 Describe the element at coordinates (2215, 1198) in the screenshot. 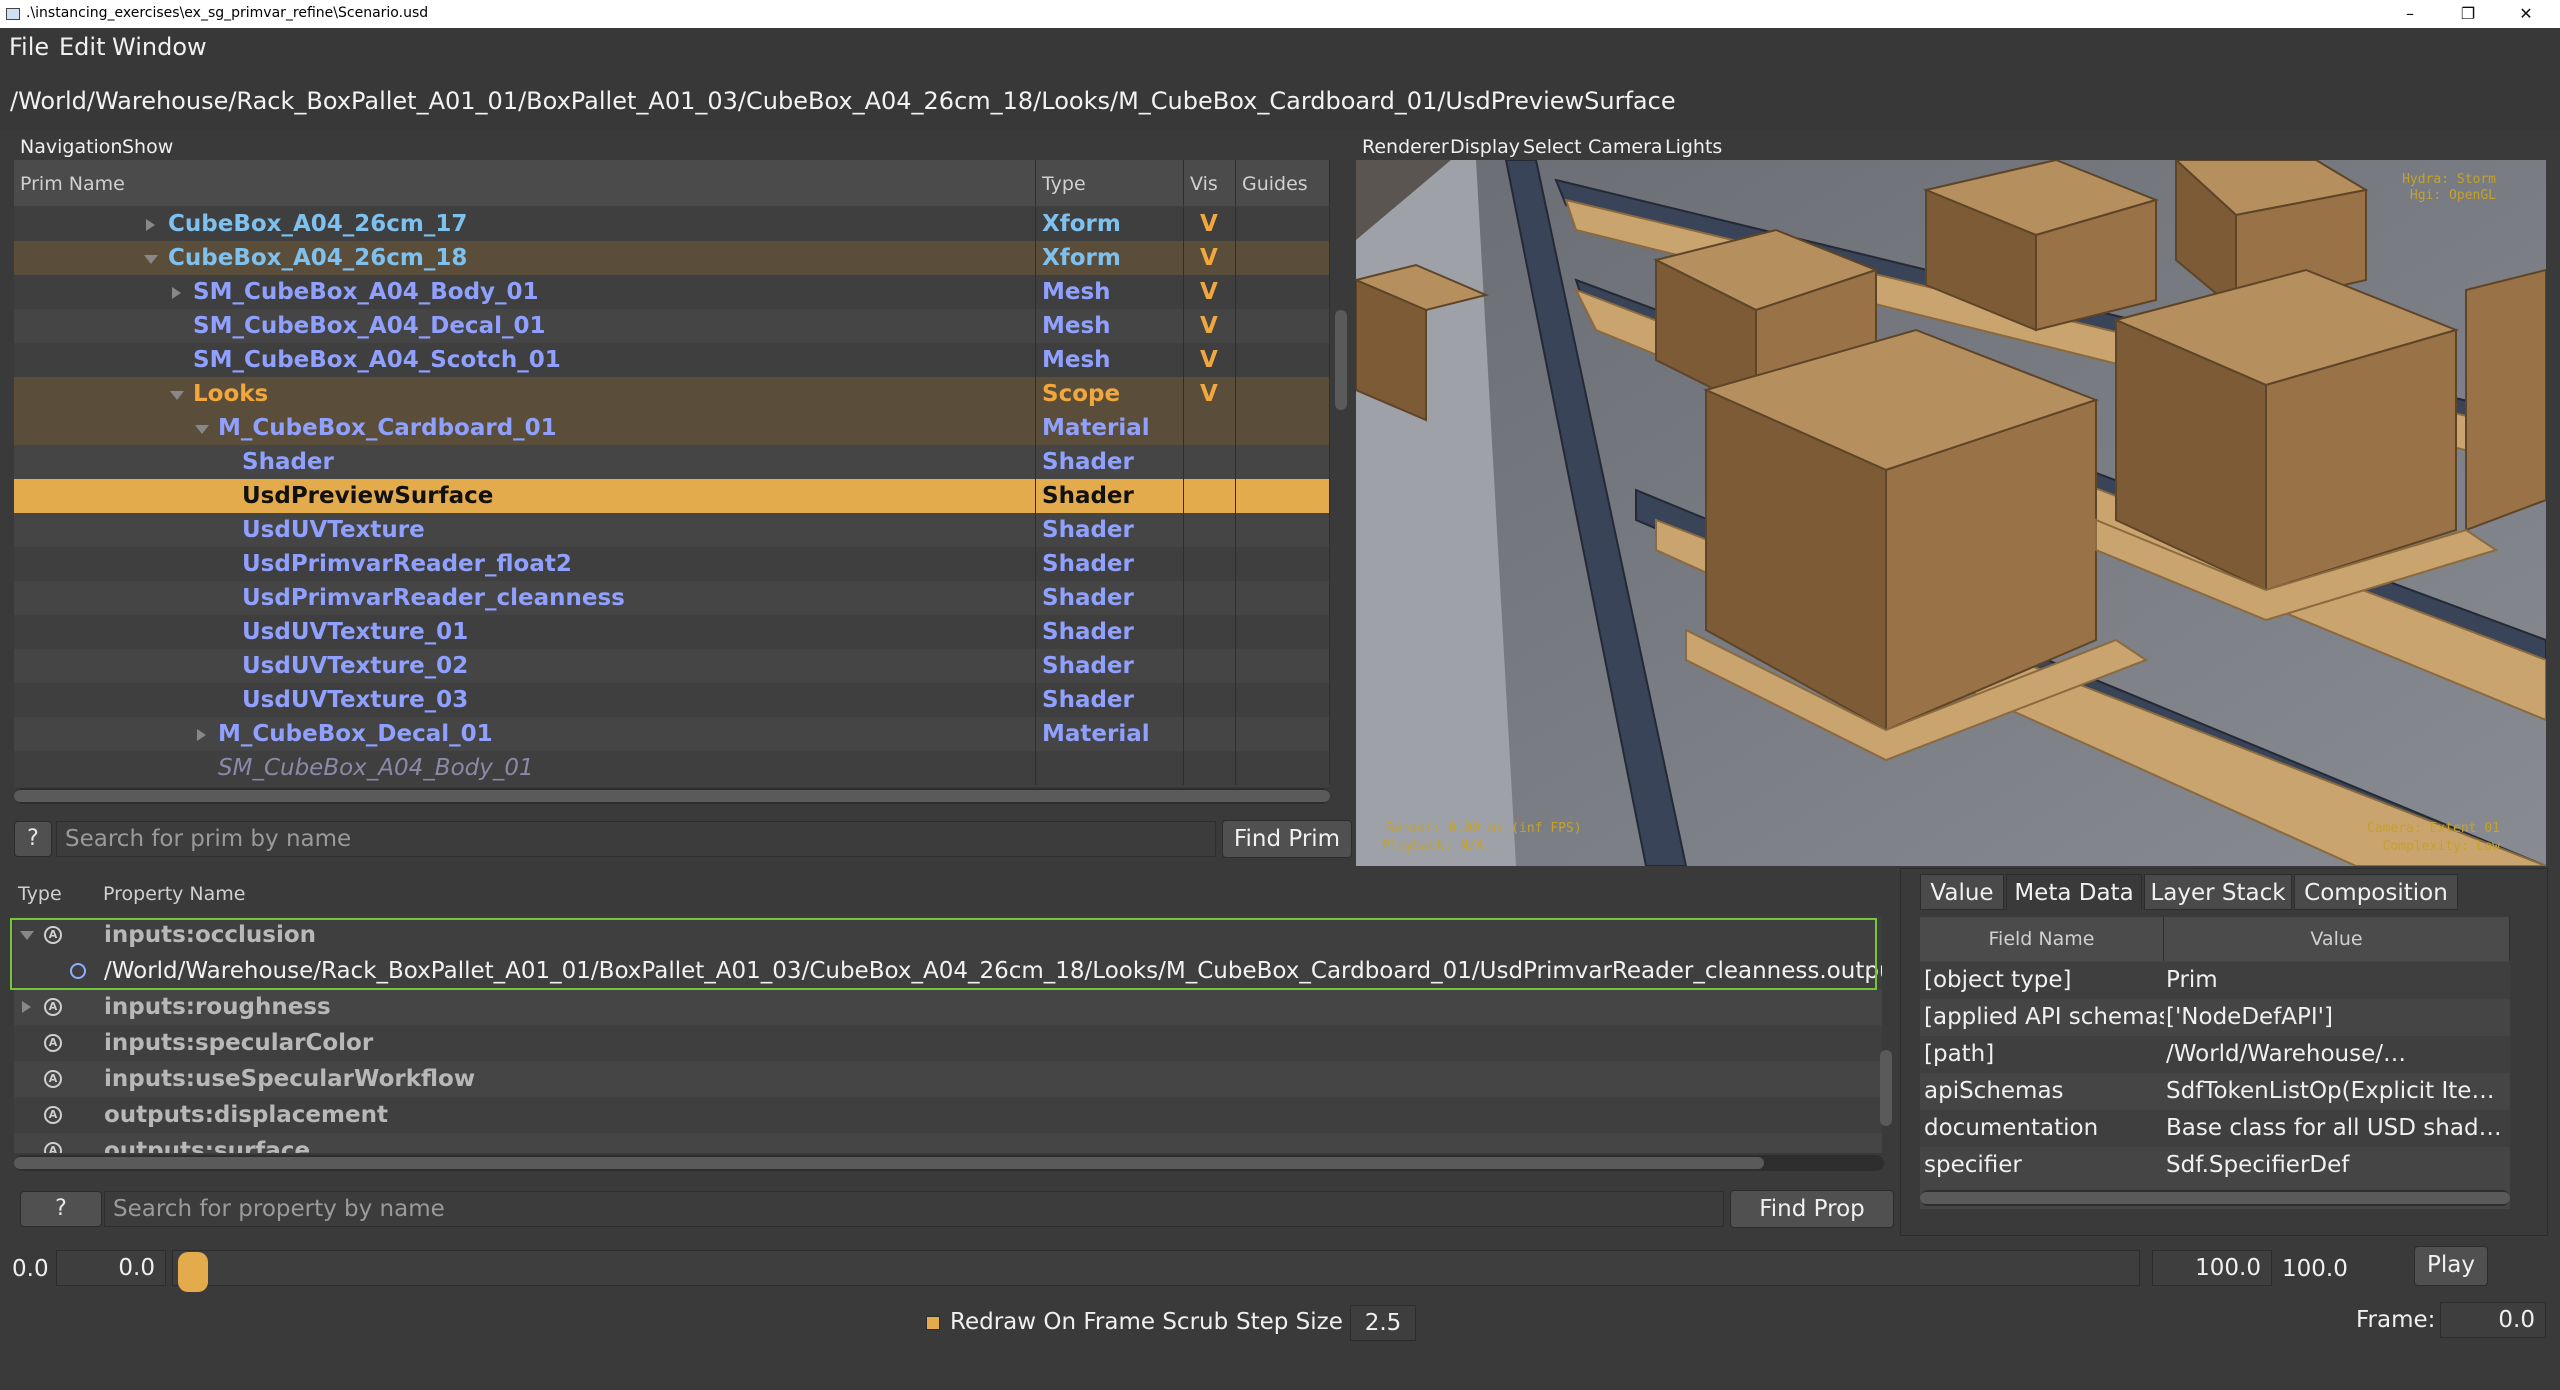

I see `metadata-hscroll` at that location.